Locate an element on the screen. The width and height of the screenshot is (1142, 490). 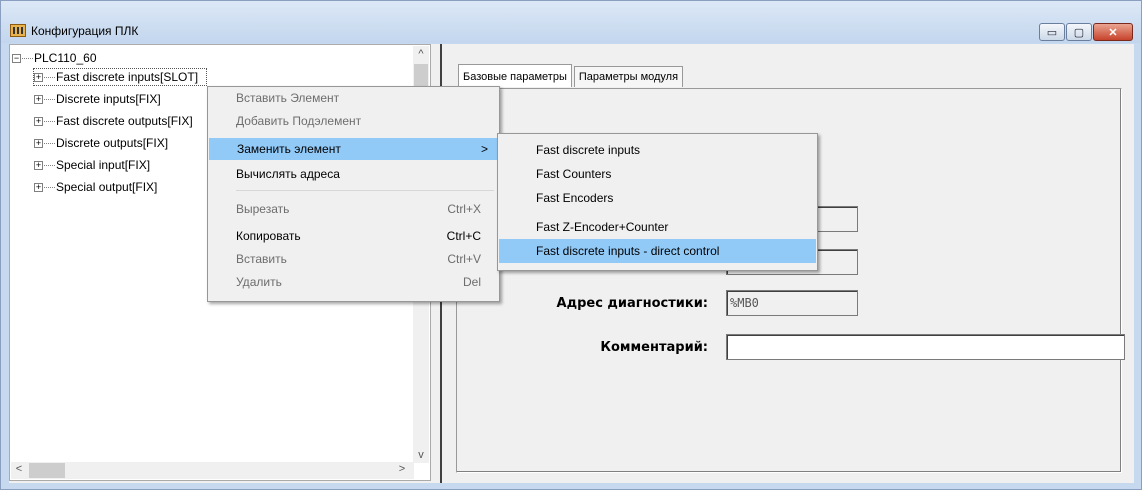
submenu-item-fast-z-encoder-counter: Fast Z-Encoder+Counter is located at coordinates (657, 227).